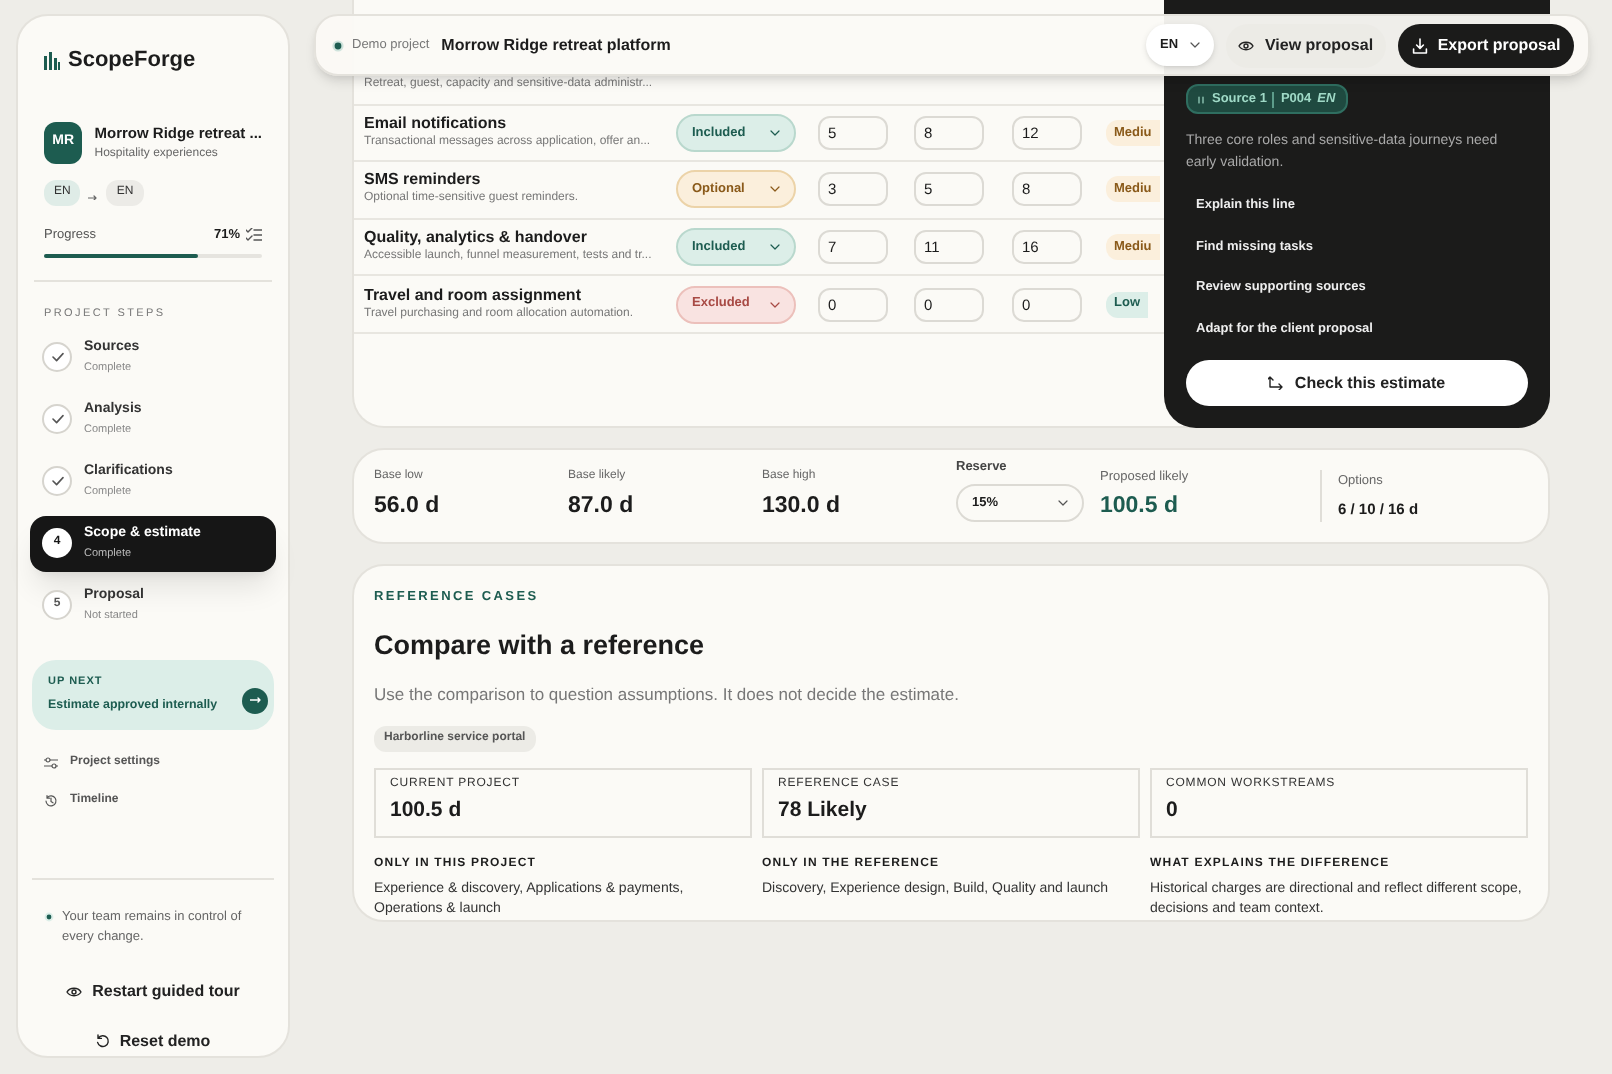 The height and width of the screenshot is (1074, 1612). I want to click on metric-value: 87.0 d, so click(602, 506).